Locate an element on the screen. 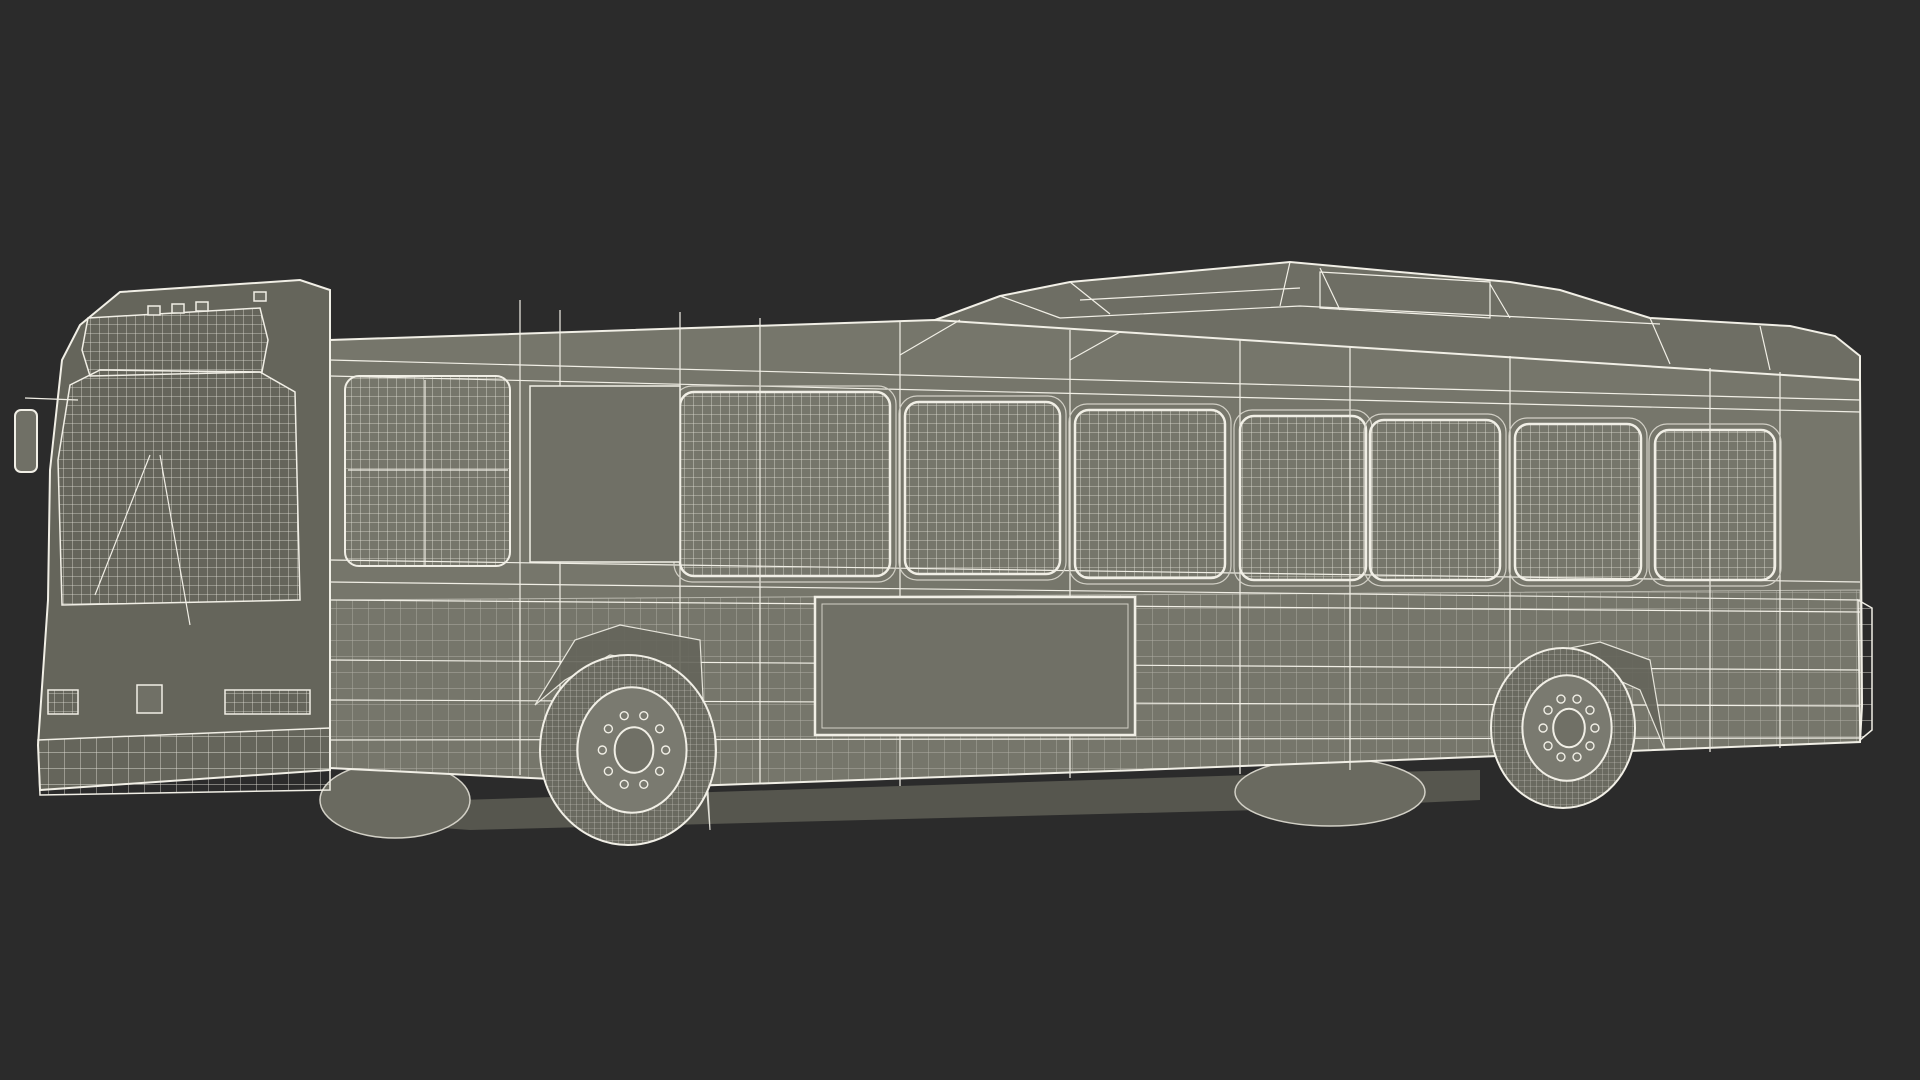  front-bumper is located at coordinates (184, 761).